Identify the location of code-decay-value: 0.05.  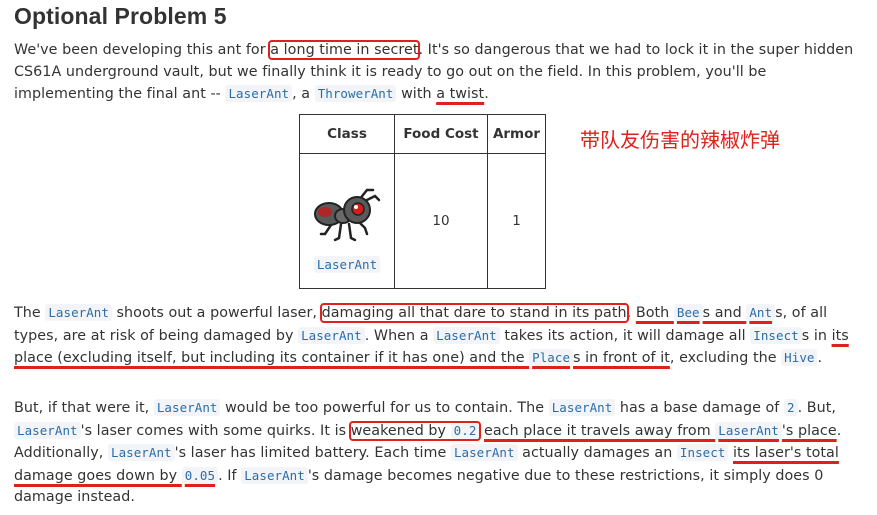
(200, 475).